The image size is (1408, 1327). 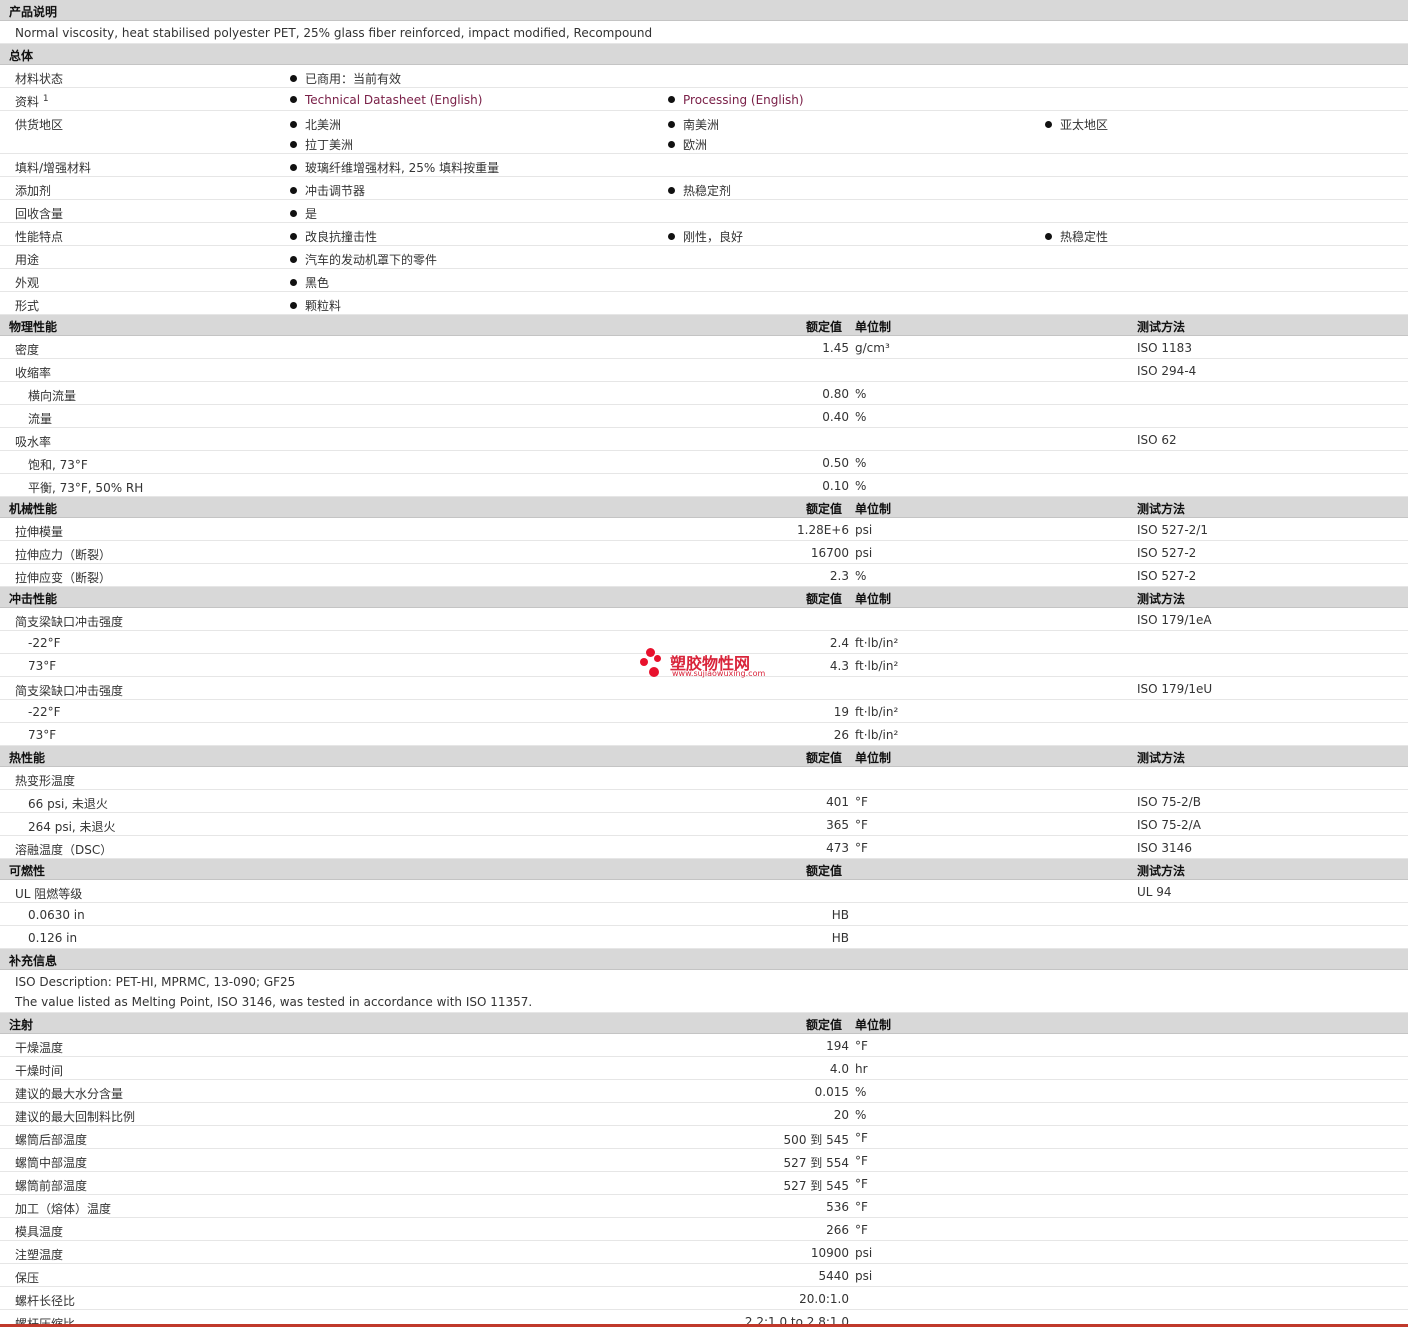 I want to click on test-method: ISO 62, so click(x=1157, y=440).